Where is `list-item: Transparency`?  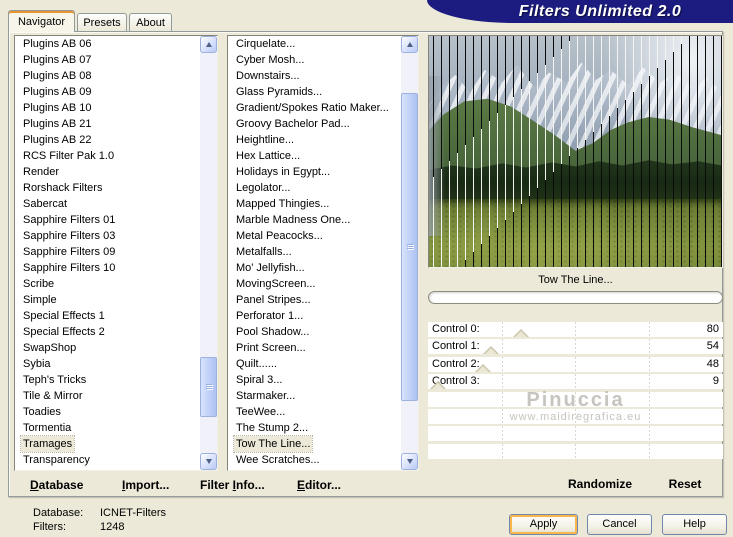
list-item: Transparency is located at coordinates (107, 460).